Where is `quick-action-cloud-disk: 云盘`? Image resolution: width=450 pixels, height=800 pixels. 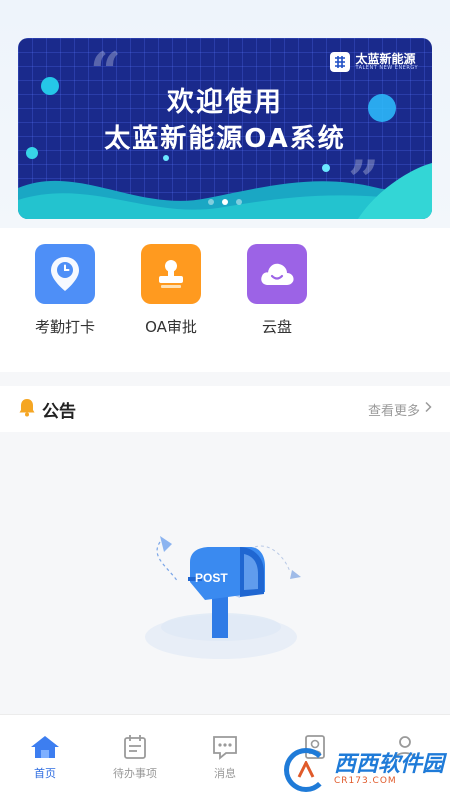
quick-action-cloud-disk: 云盘 is located at coordinates (277, 290).